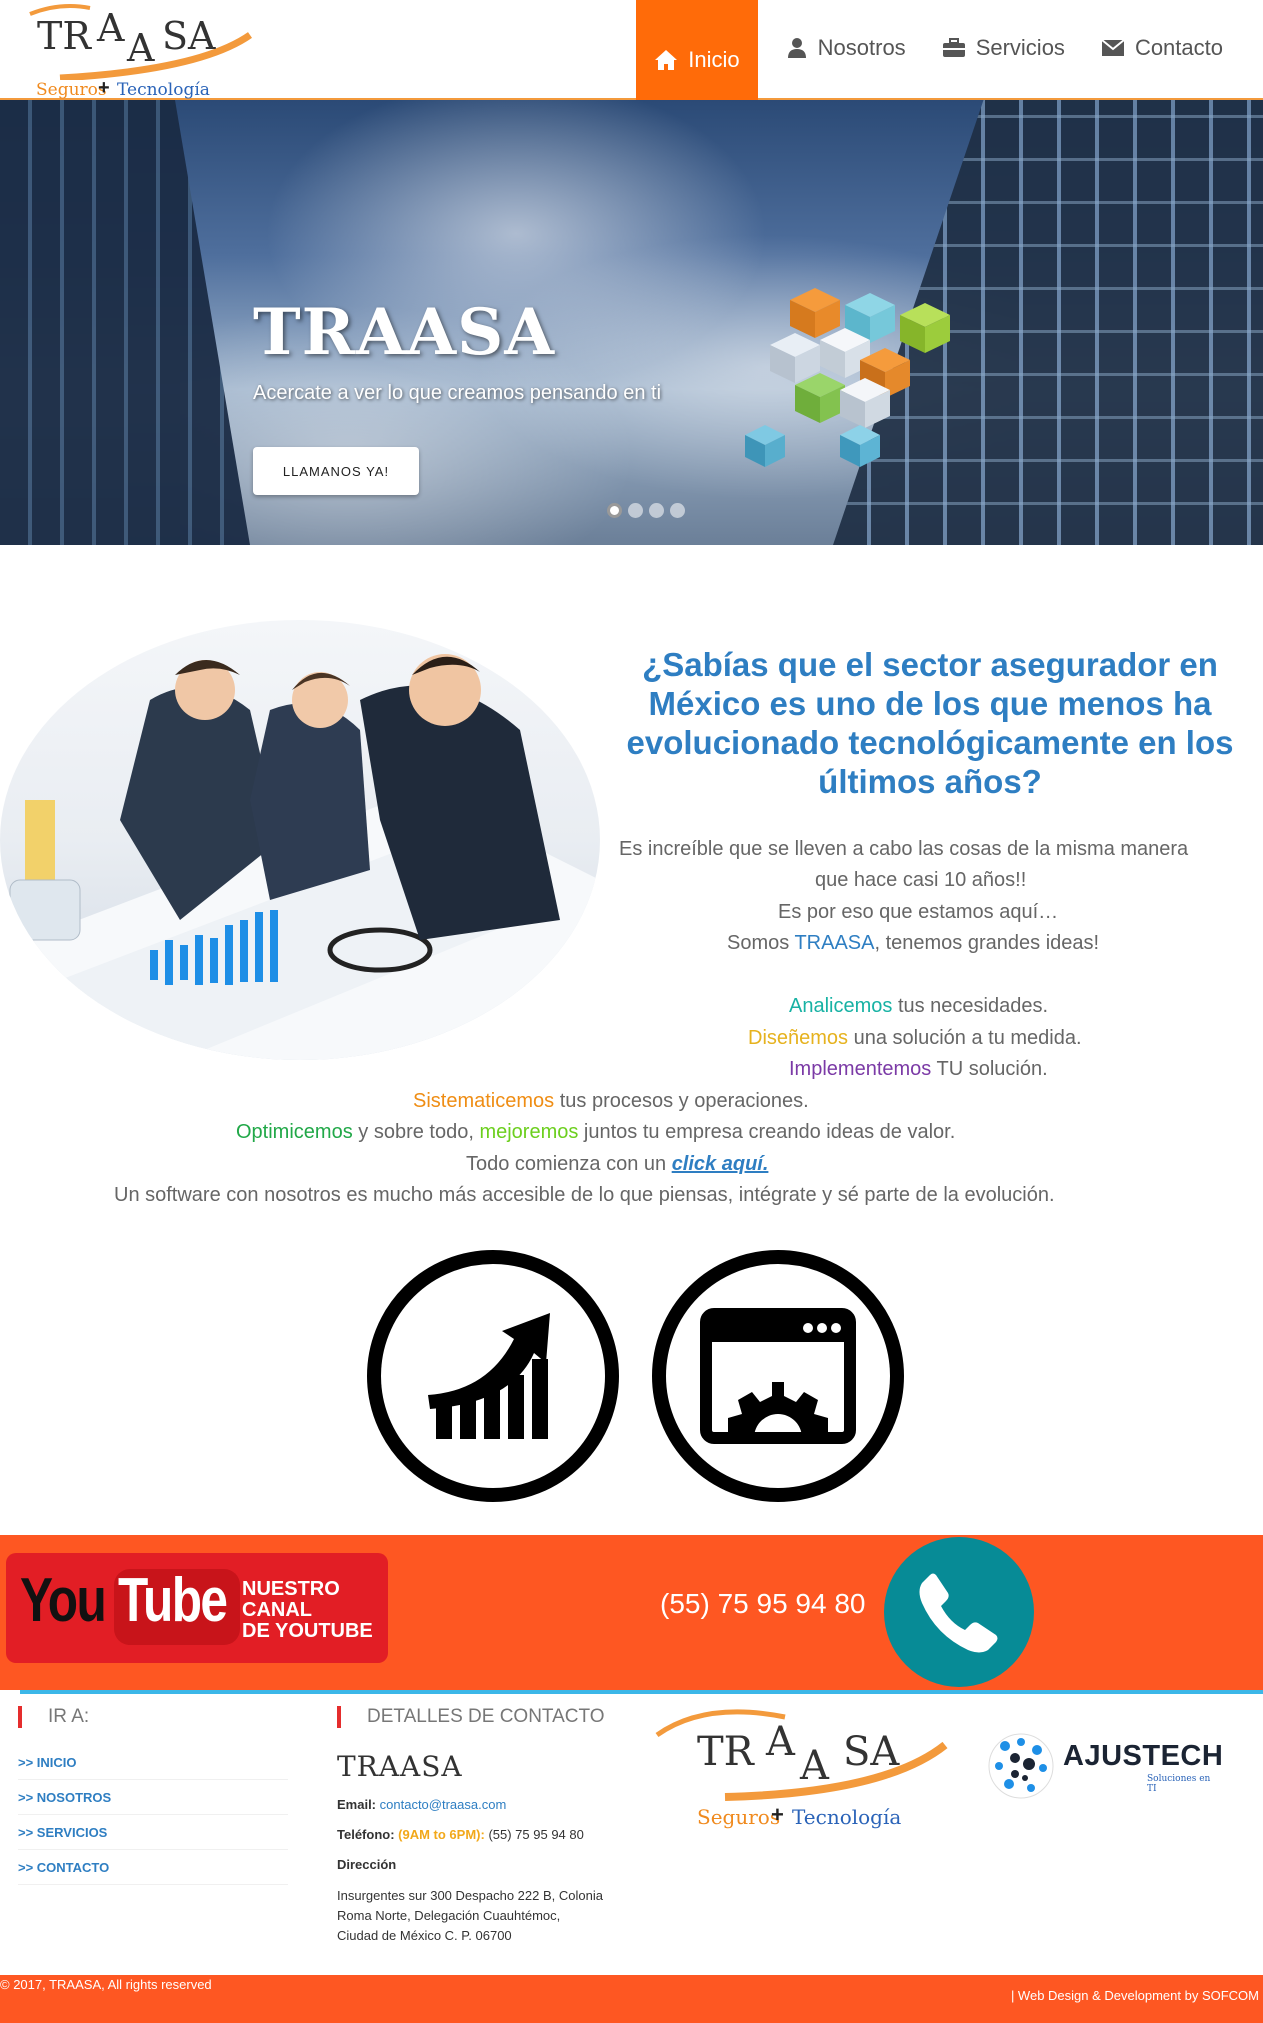 Image resolution: width=1263 pixels, height=2023 pixels. Describe the element at coordinates (153, 1832) in the screenshot. I see `footer-link-servicios: >> SERVICIOS` at that location.